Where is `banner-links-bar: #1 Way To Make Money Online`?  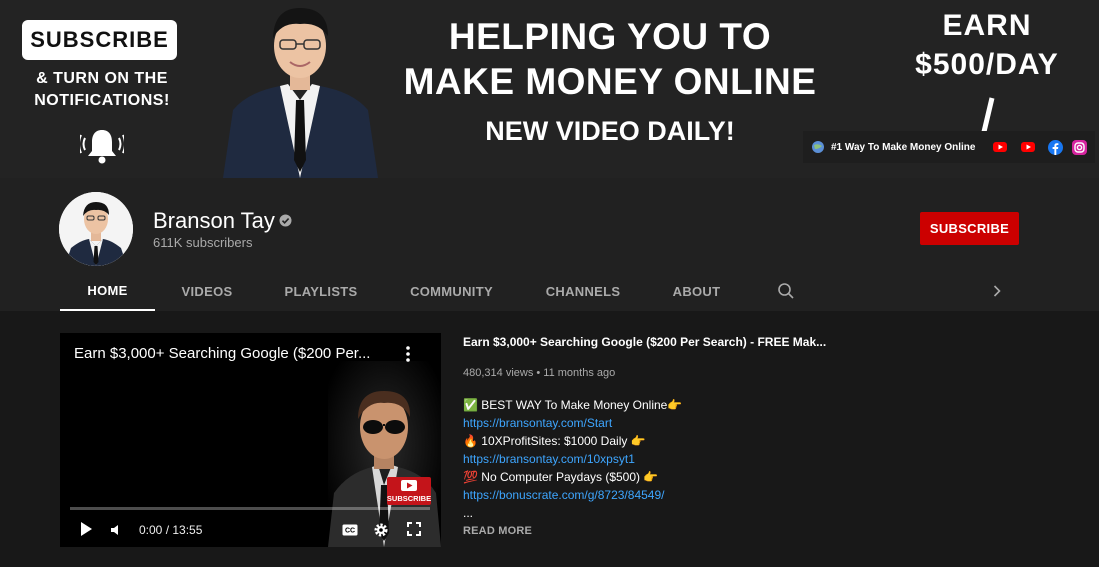
banner-links-bar: #1 Way To Make Money Online is located at coordinates (949, 147).